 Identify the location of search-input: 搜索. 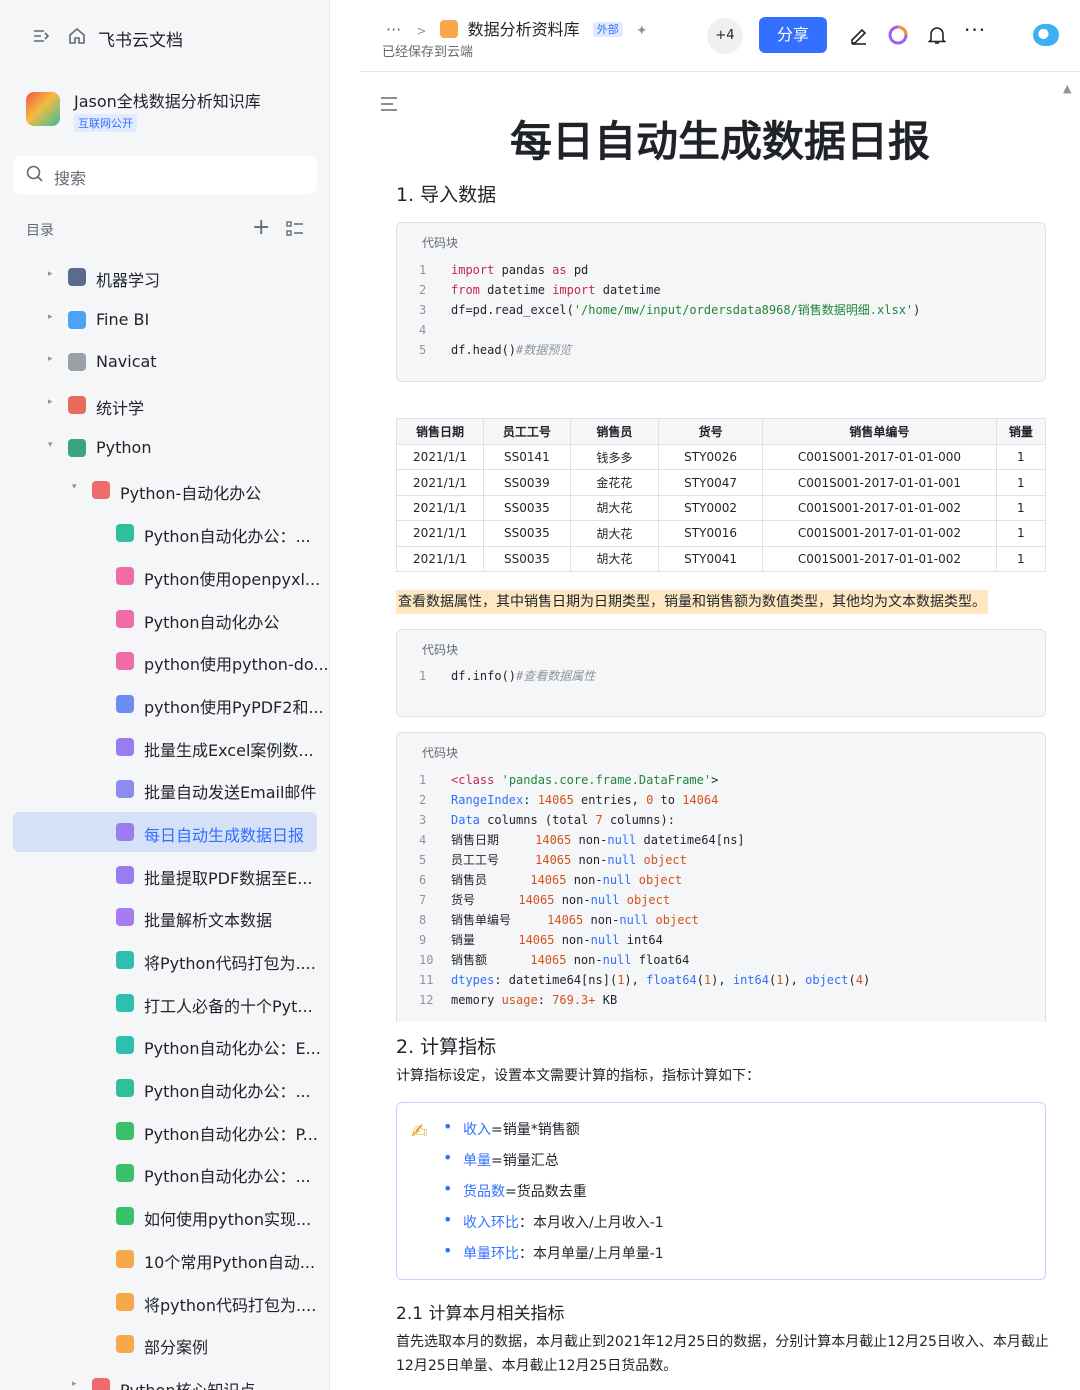
(165, 175).